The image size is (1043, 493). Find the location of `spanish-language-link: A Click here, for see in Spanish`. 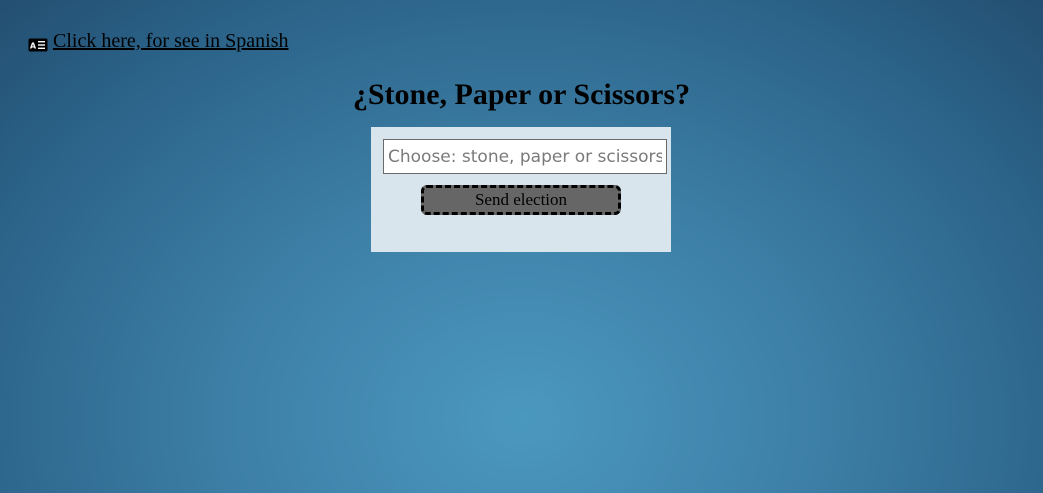

spanish-language-link: A Click here, for see in Spanish is located at coordinates (158, 41).